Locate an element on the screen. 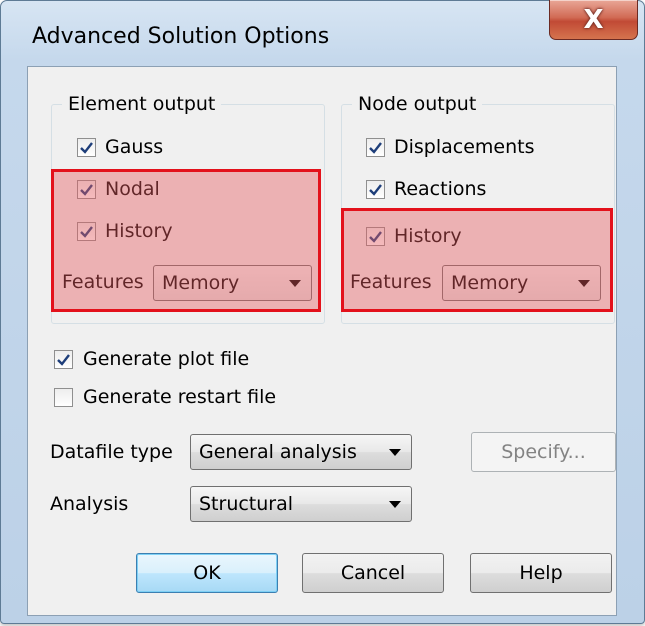 Image resolution: width=645 pixels, height=626 pixels. window-title: Advanced Solution Options is located at coordinates (181, 36).